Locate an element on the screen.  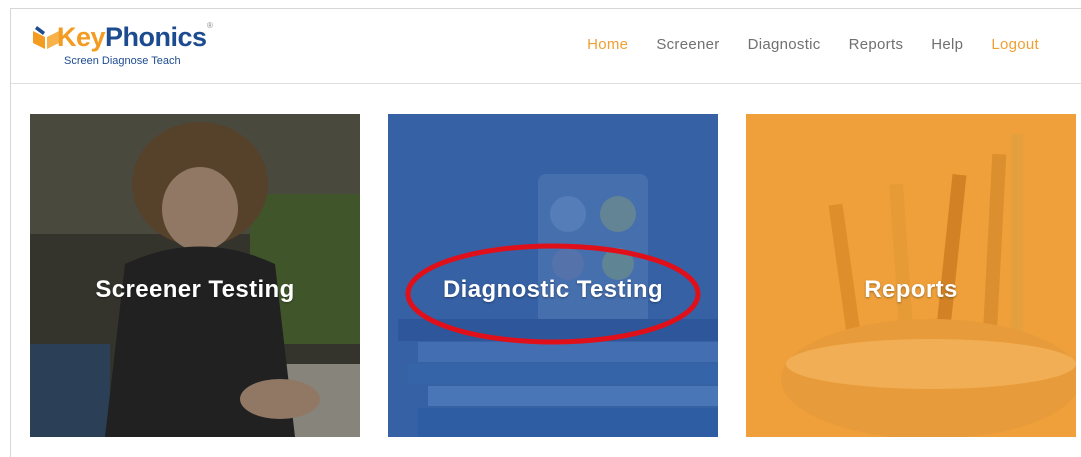
brand-tagline: Screen Diagnose Teach is located at coordinates (122, 61).